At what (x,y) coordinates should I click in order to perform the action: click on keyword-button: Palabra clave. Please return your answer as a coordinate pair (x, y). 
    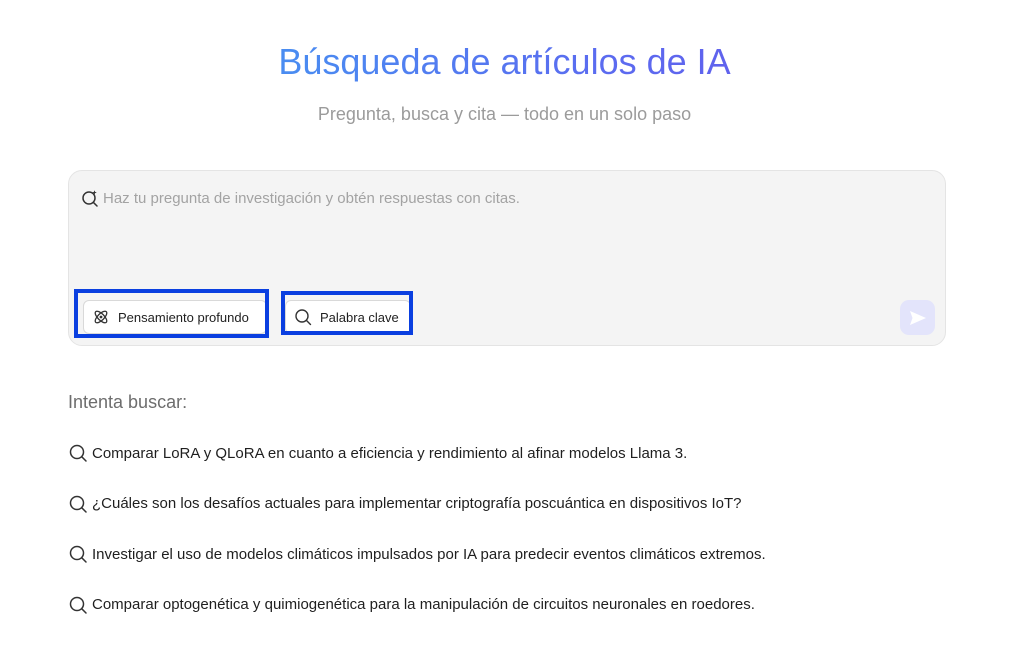
    Looking at the image, I should click on (348, 317).